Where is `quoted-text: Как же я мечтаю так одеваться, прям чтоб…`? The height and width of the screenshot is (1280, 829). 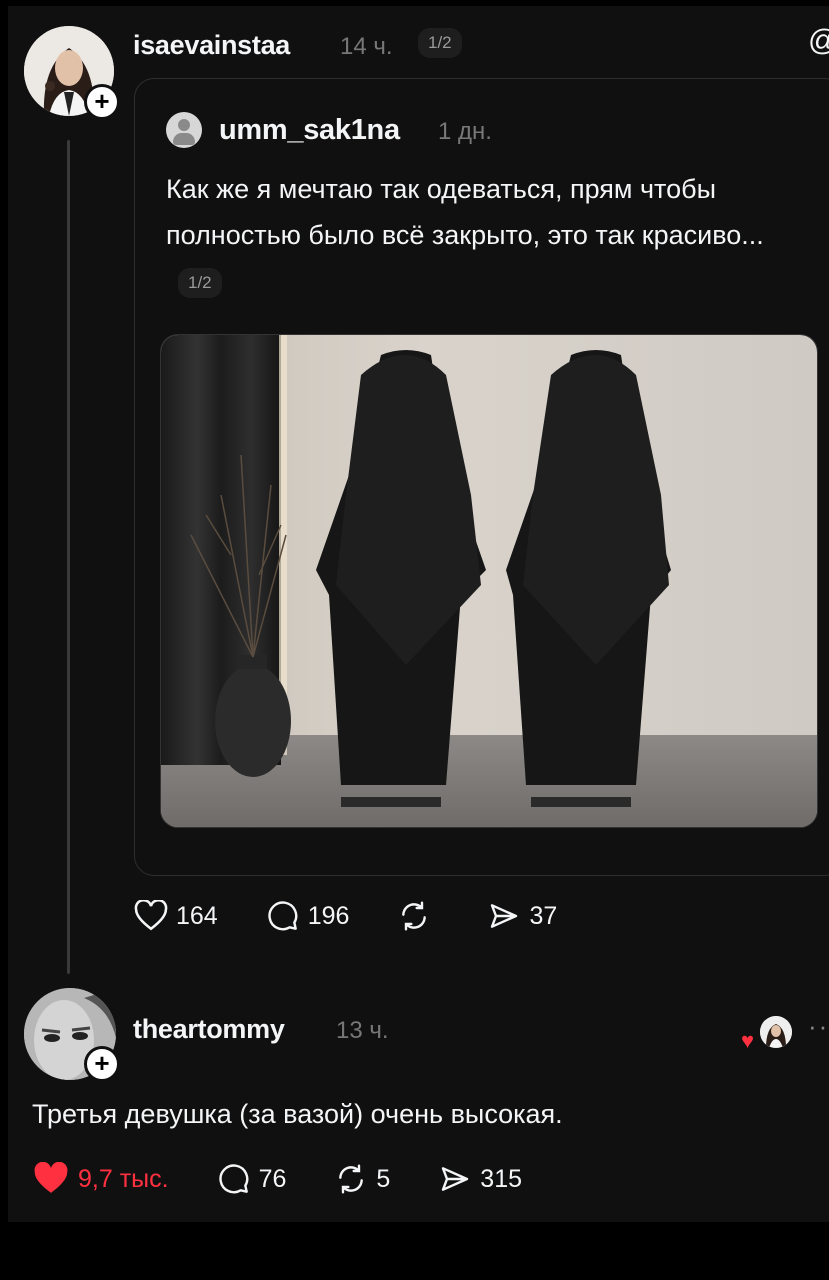 quoted-text: Как же я мечтаю так одеваться, прям чтоб… is located at coordinates (491, 235).